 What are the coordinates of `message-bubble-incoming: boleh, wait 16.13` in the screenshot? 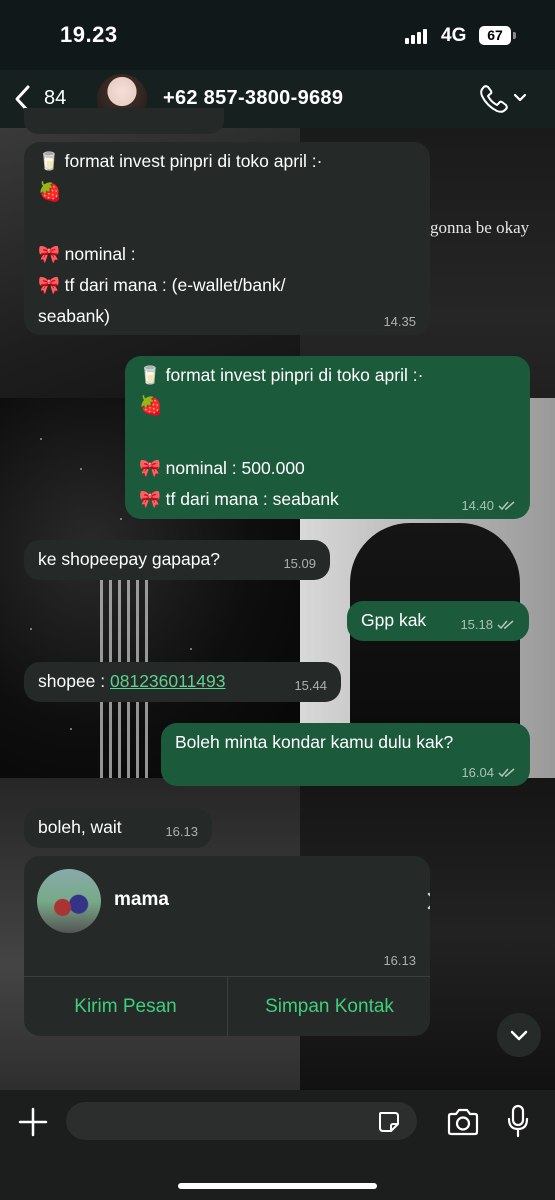 It's located at (118, 828).